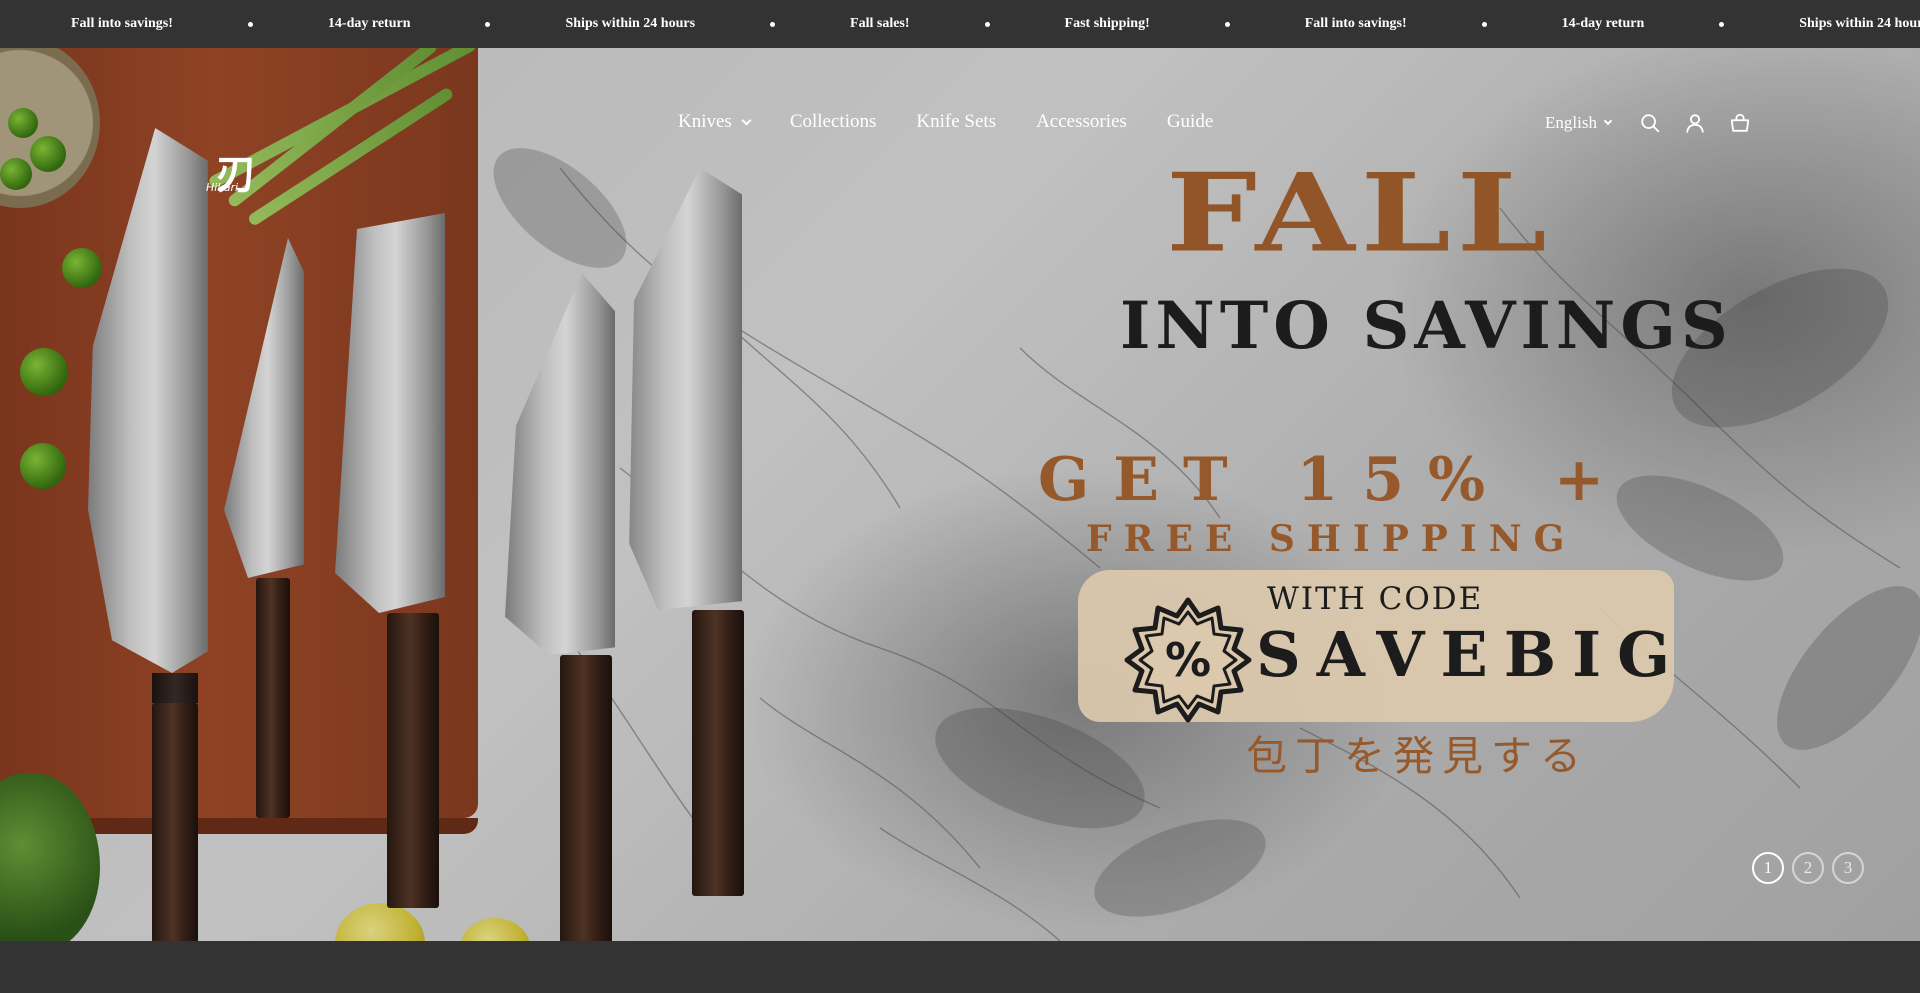  I want to click on cart-icon, so click(1740, 123).